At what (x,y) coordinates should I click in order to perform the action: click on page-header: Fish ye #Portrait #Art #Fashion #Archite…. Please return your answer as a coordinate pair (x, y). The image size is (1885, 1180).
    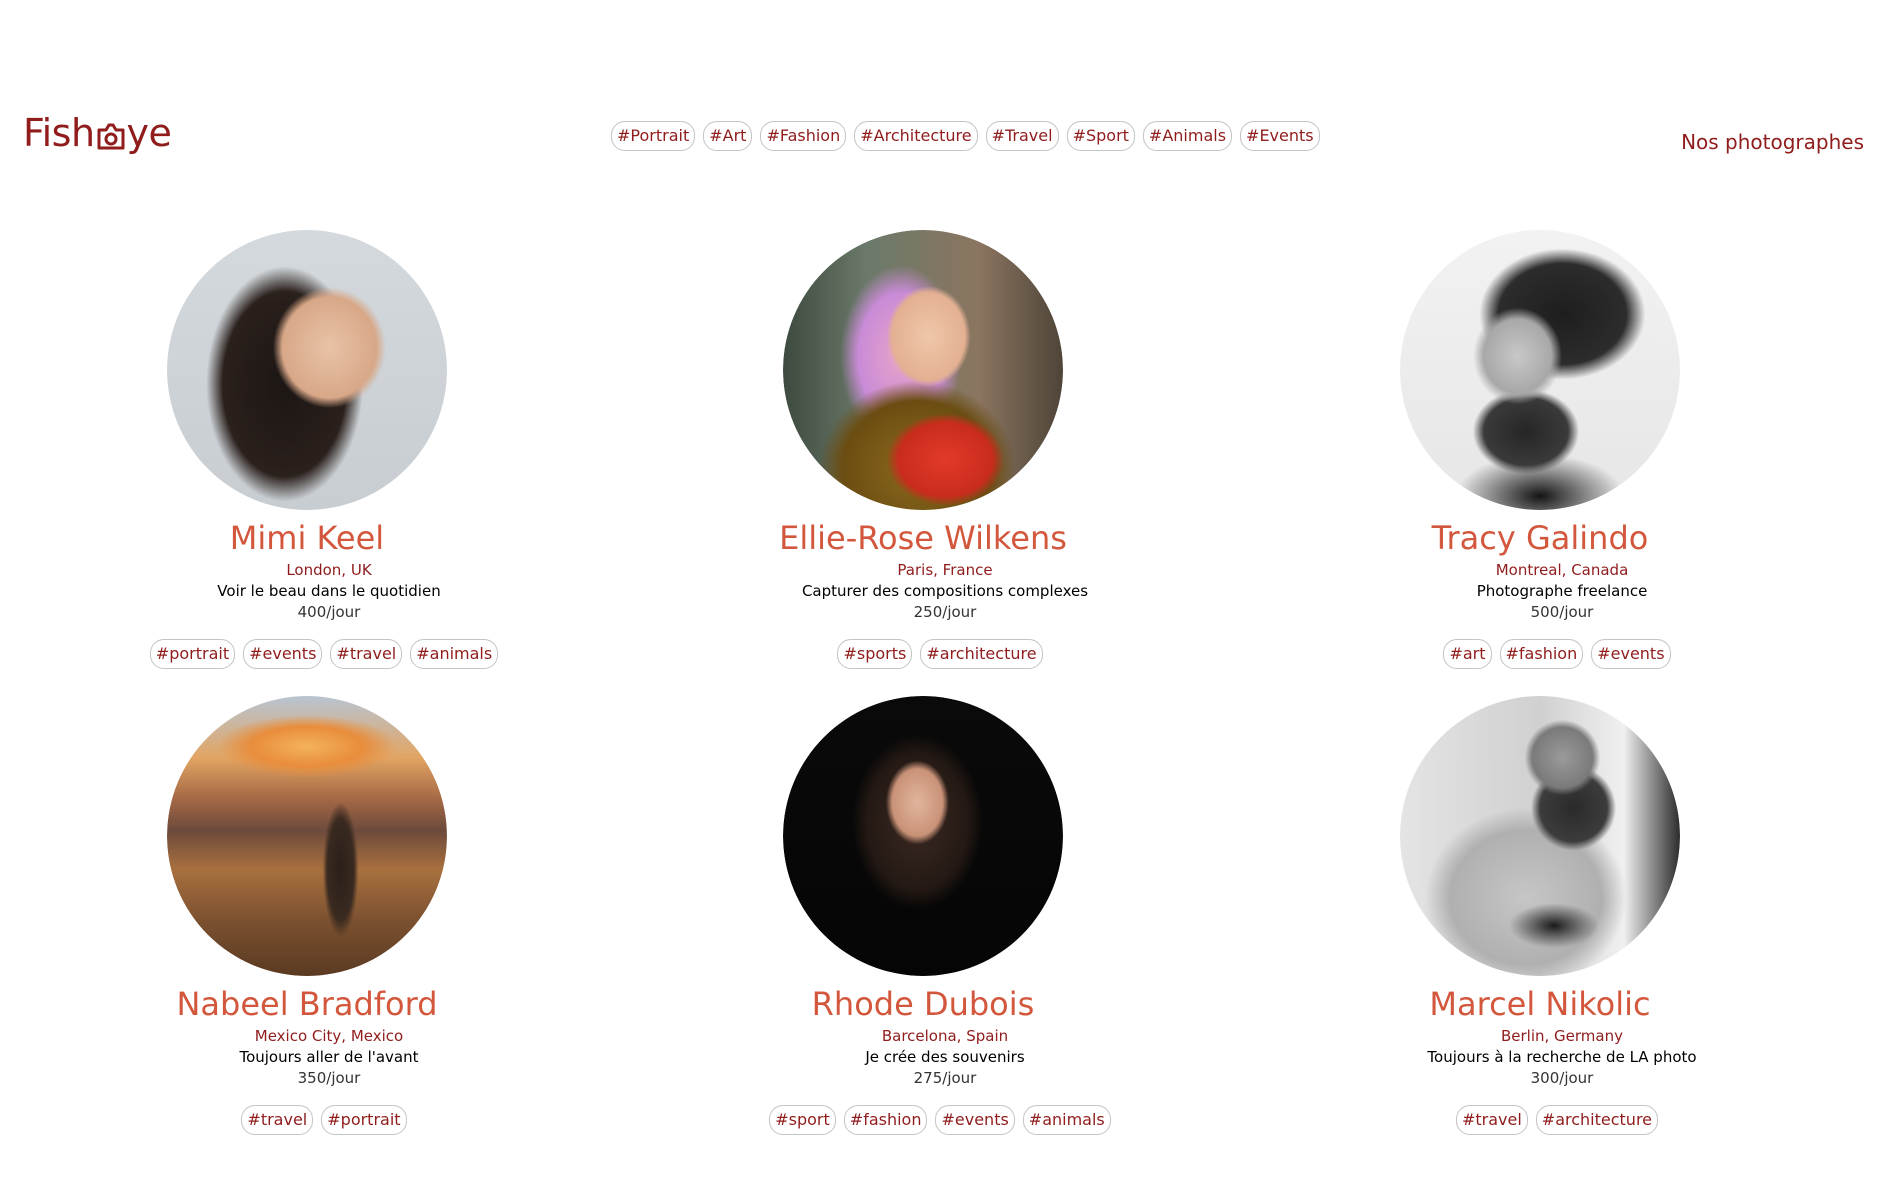
    Looking at the image, I should click on (942, 136).